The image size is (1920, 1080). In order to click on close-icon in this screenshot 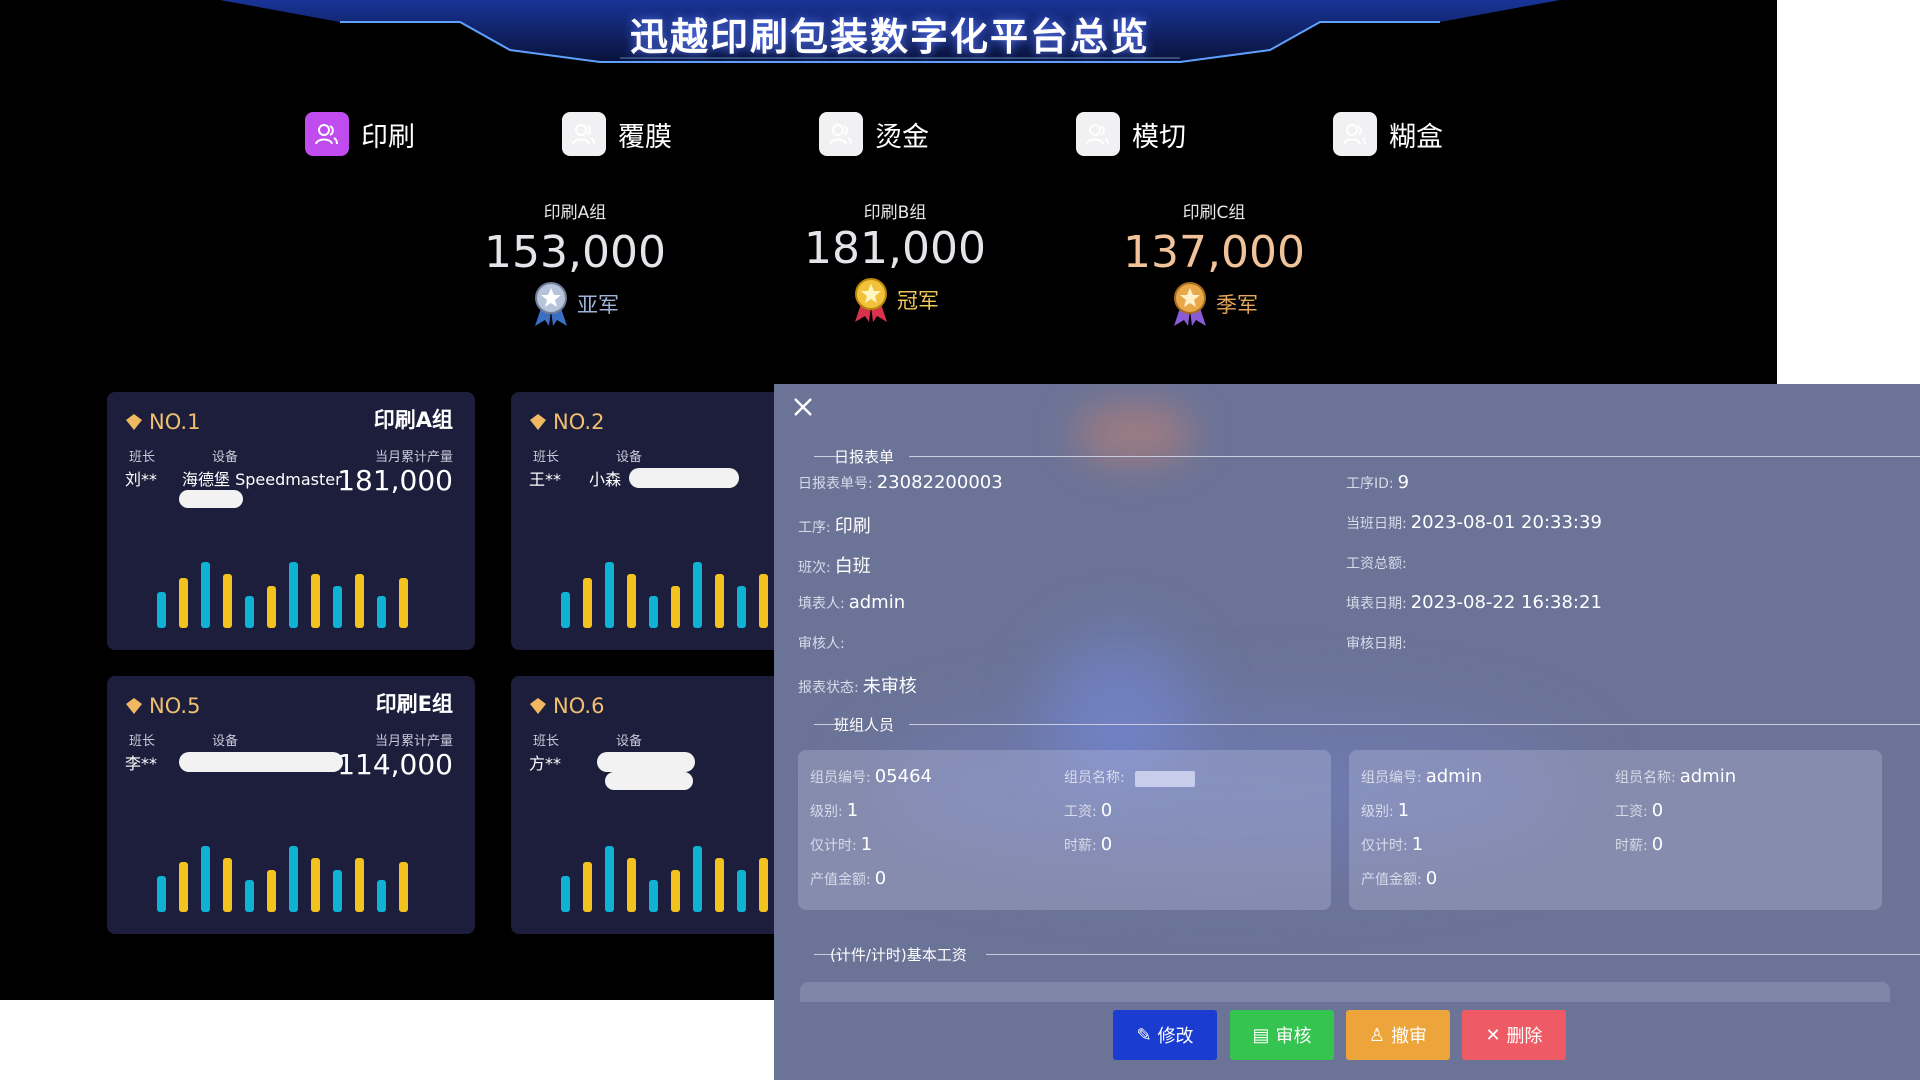, I will do `click(803, 409)`.